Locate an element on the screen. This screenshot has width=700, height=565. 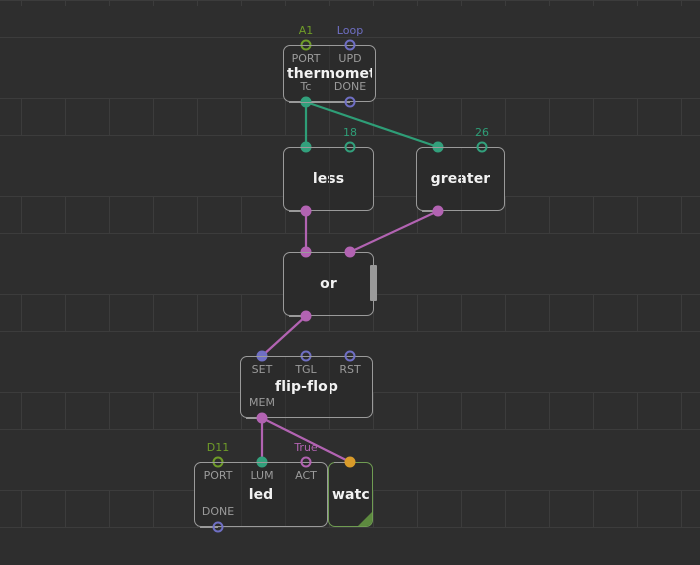
port-thermometer-done is located at coordinates (350, 102).